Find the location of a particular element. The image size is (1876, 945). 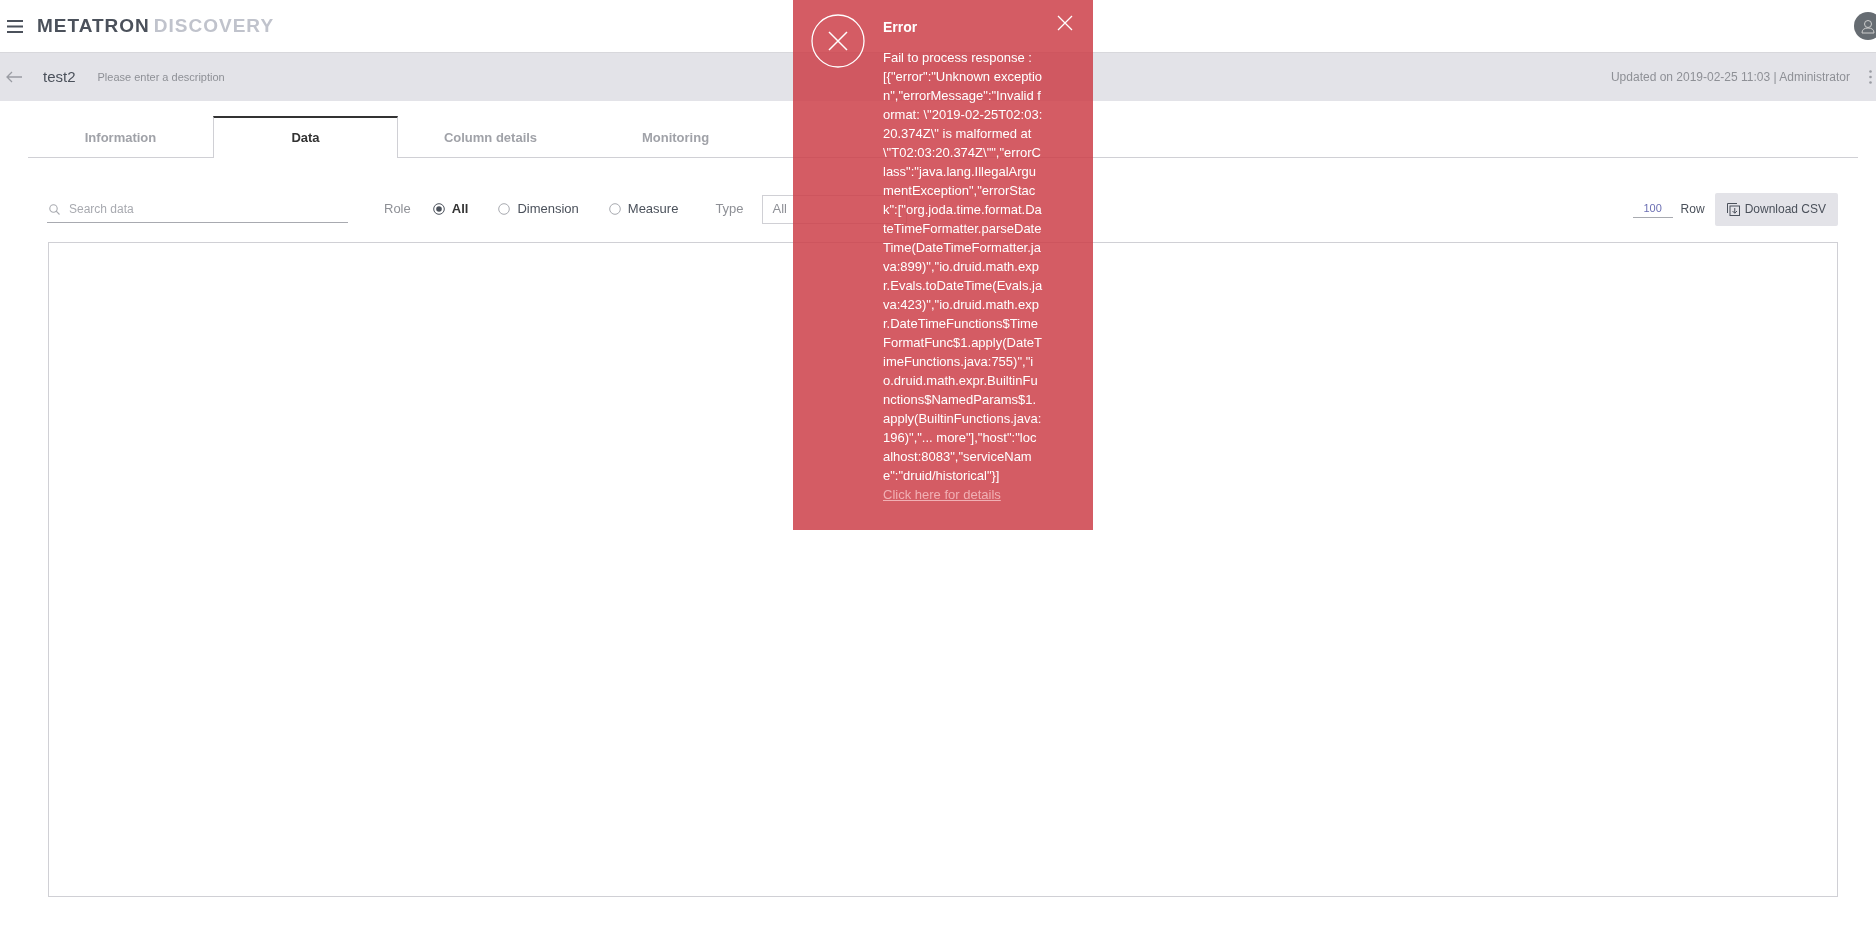

row-label: Row is located at coordinates (1692, 209).